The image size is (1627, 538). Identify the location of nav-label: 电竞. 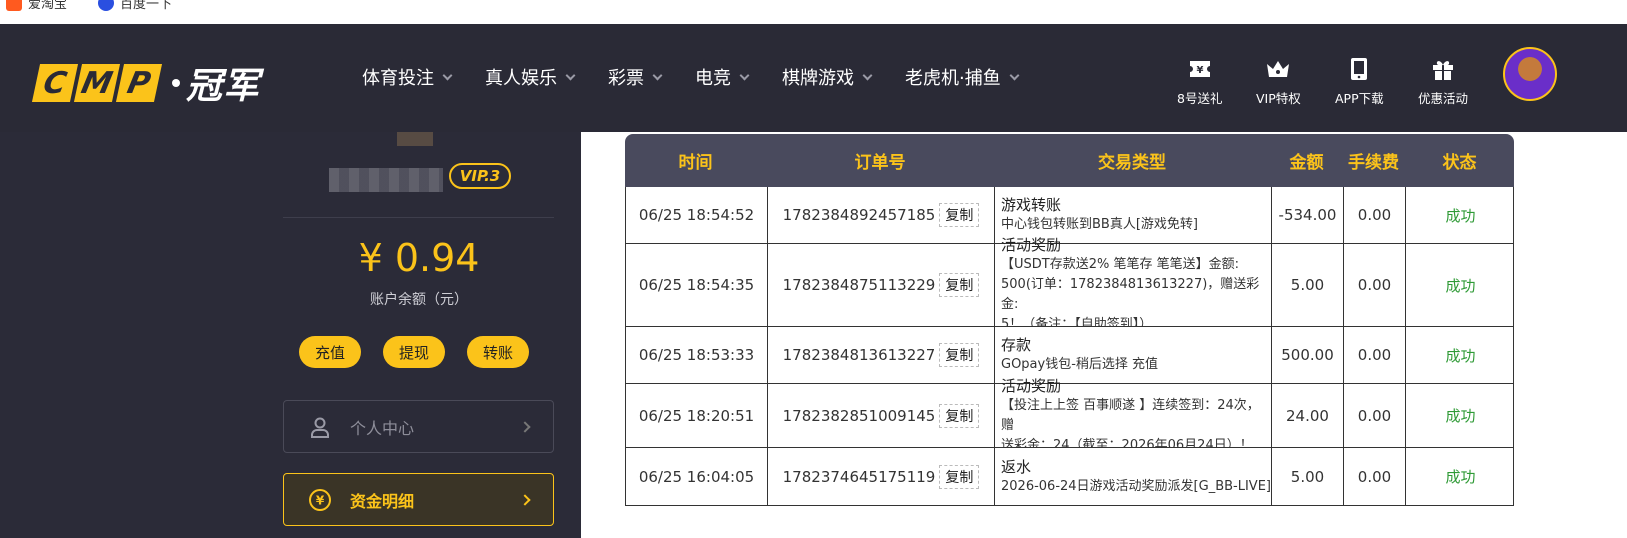
(713, 78).